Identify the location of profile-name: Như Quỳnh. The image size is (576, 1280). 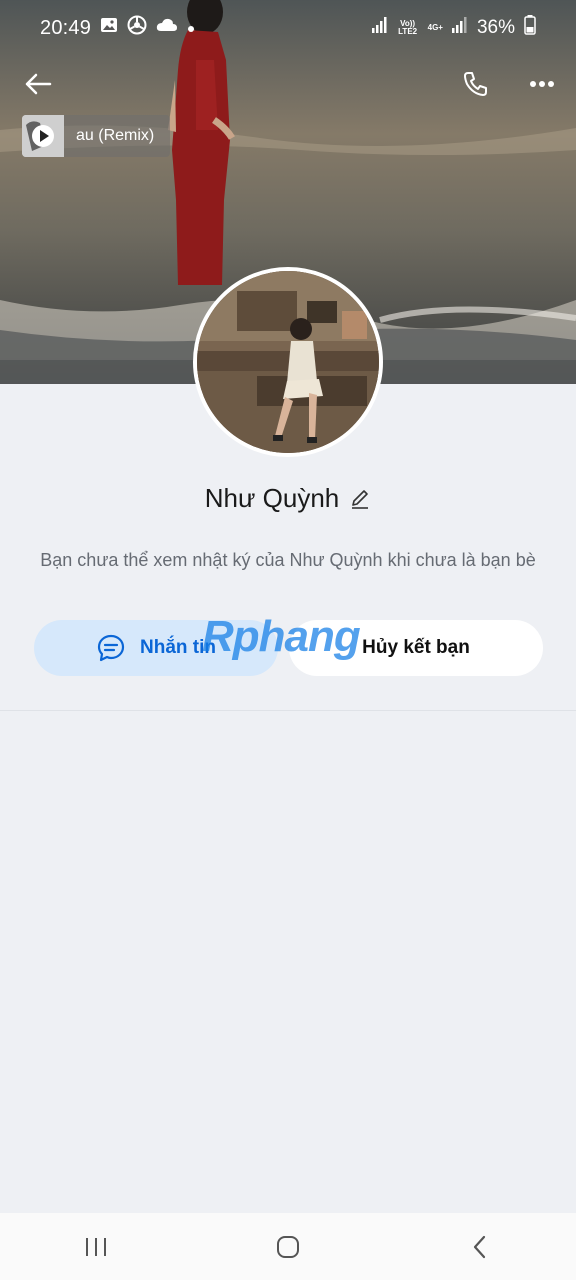
(272, 497).